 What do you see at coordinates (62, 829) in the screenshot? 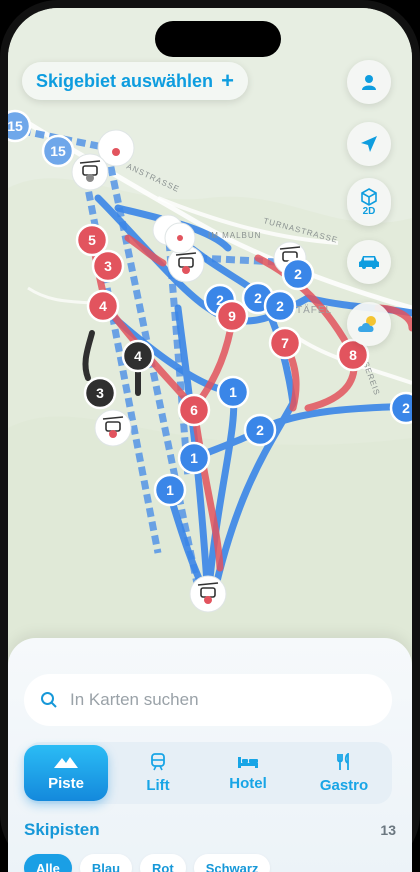
I see `section-title: Skipisten` at bounding box center [62, 829].